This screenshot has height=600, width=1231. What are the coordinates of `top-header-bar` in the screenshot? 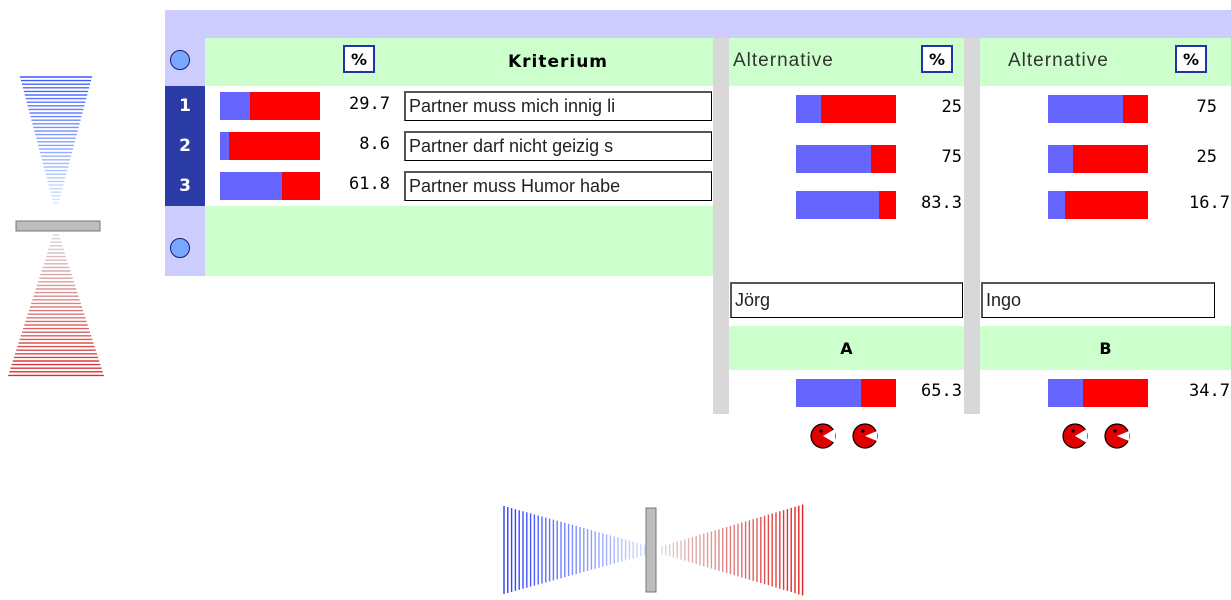 It's located at (698, 24).